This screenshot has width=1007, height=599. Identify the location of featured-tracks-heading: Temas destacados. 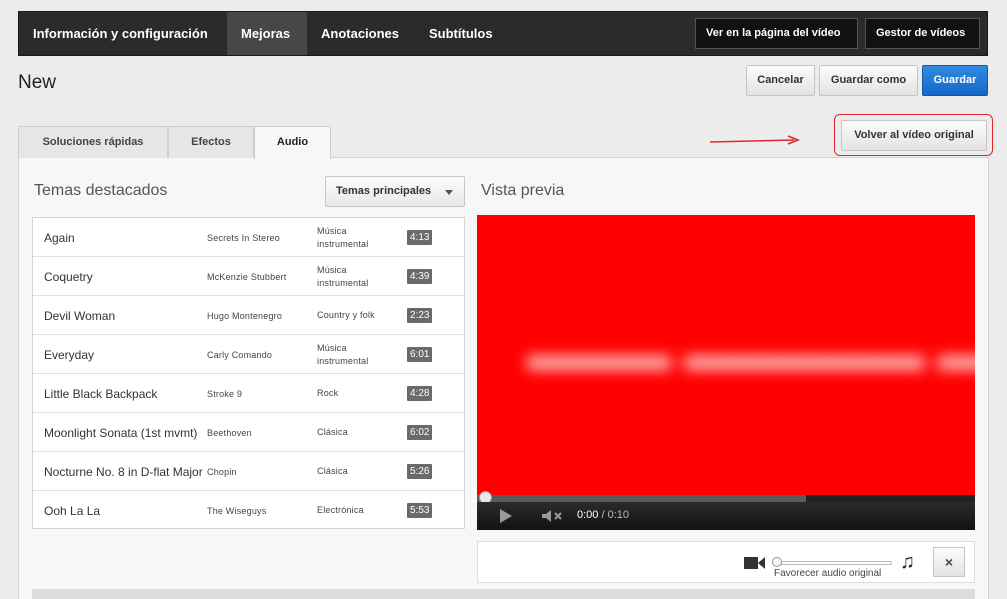
(101, 190).